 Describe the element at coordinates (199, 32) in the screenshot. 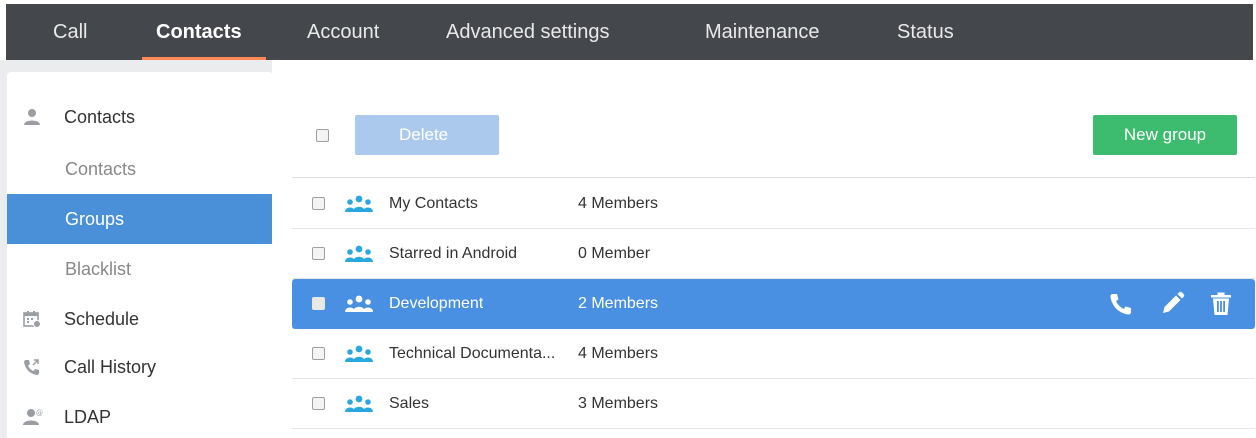

I see `tab-contacts: Contacts` at that location.